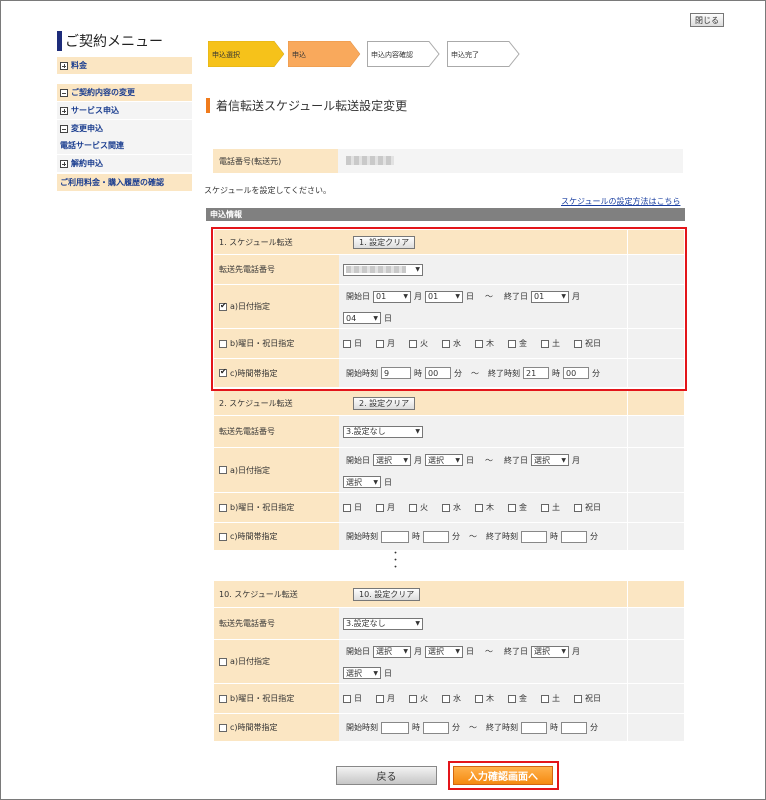 The image size is (766, 800). I want to click on clear-settings-button: 2. 設定クリア, so click(384, 403).